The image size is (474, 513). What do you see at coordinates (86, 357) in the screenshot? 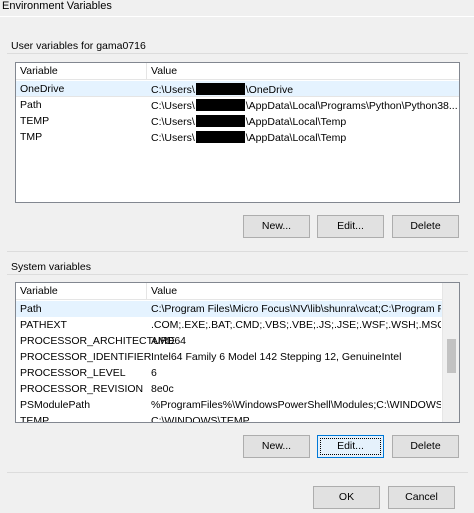
I see `variable-name: PROCESSOR_IDENTIFIER` at bounding box center [86, 357].